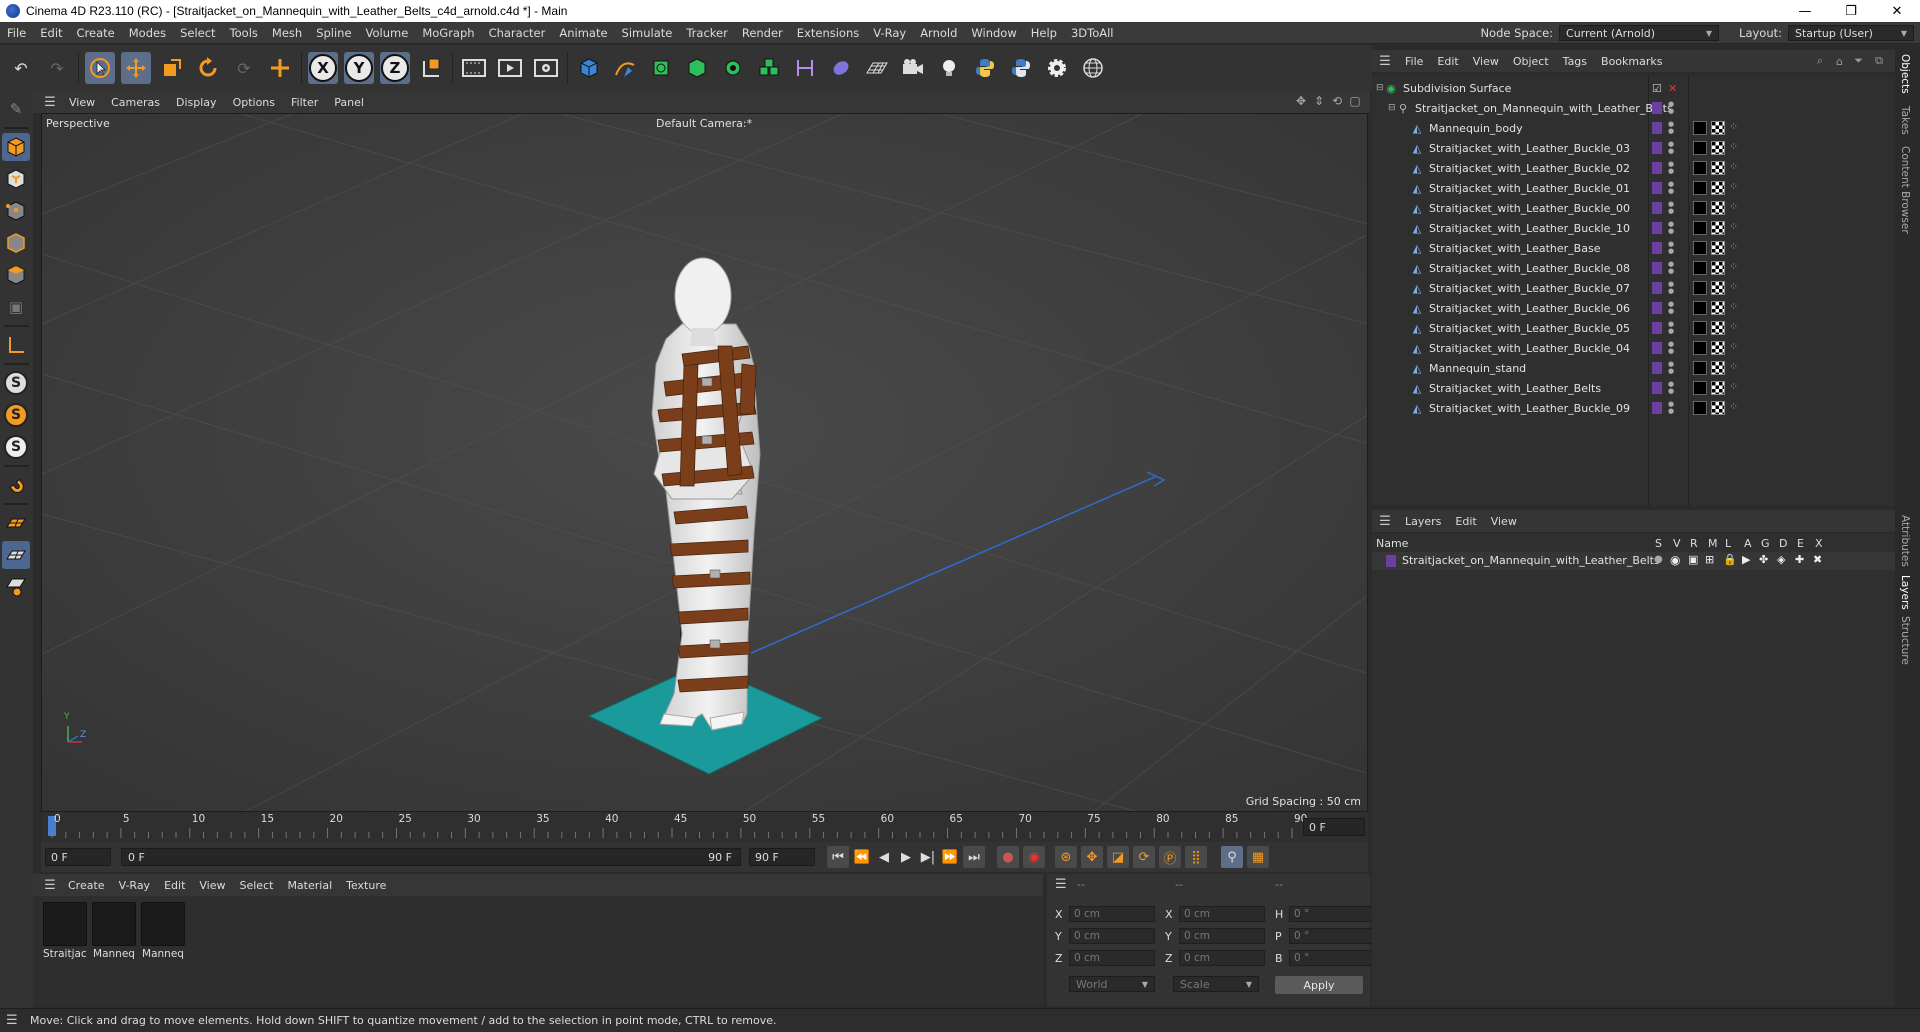 Image resolution: width=1920 pixels, height=1032 pixels. What do you see at coordinates (625, 68) in the screenshot?
I see `pen-spline-icon` at bounding box center [625, 68].